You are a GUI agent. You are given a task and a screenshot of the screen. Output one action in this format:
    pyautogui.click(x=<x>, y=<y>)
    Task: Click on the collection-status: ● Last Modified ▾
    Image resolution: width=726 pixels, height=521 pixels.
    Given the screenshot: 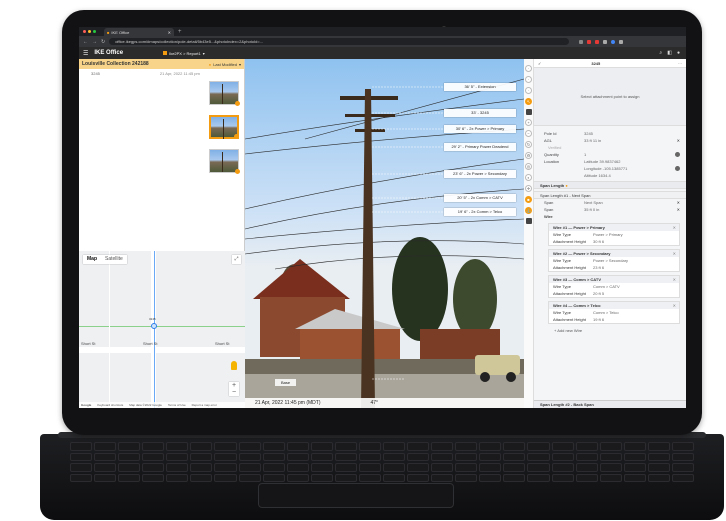 What is the action you would take?
    pyautogui.click(x=225, y=64)
    